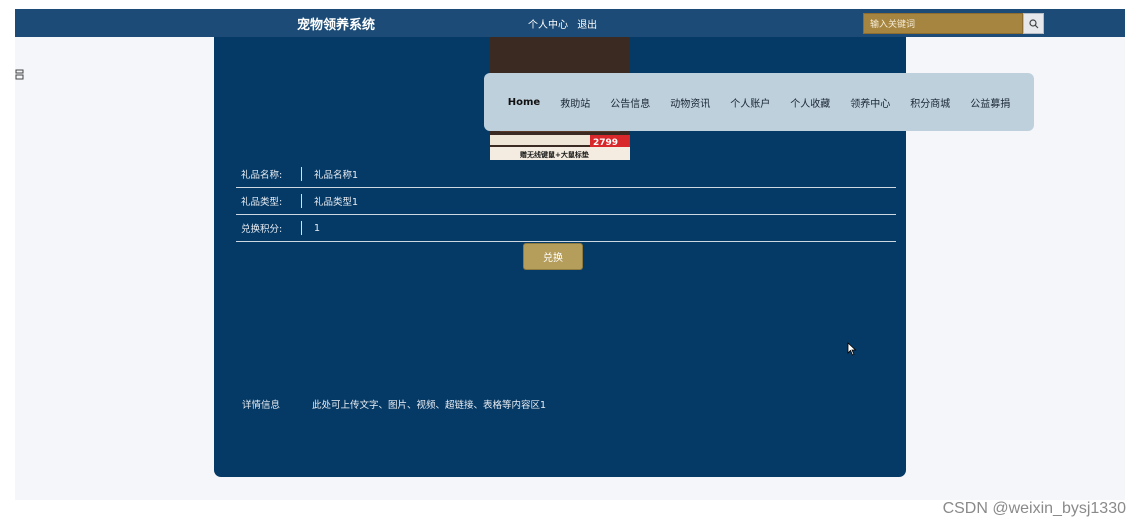 This screenshot has width=1142, height=528. Describe the element at coordinates (750, 102) in the screenshot. I see `nav-personal-account: 个人账户` at that location.